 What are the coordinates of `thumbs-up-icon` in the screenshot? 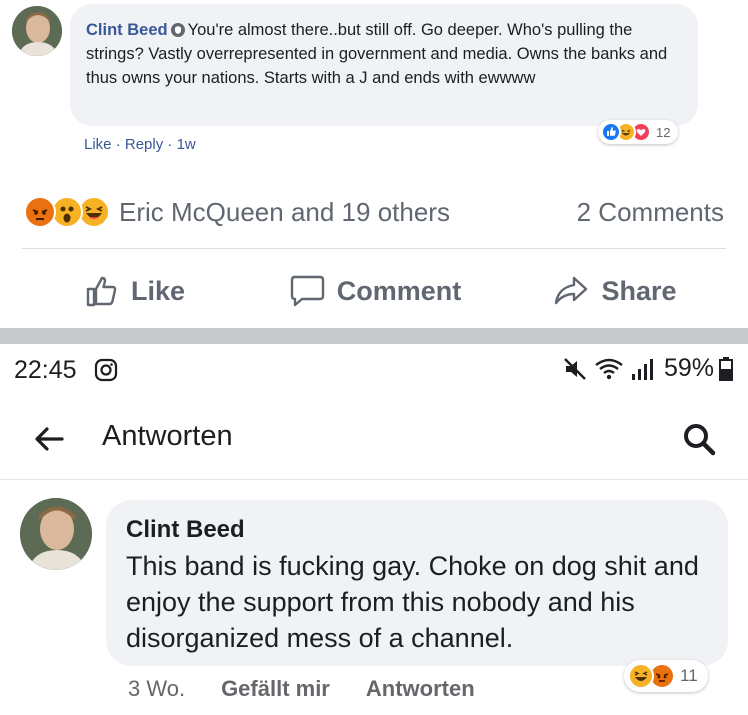 It's located at (101, 291).